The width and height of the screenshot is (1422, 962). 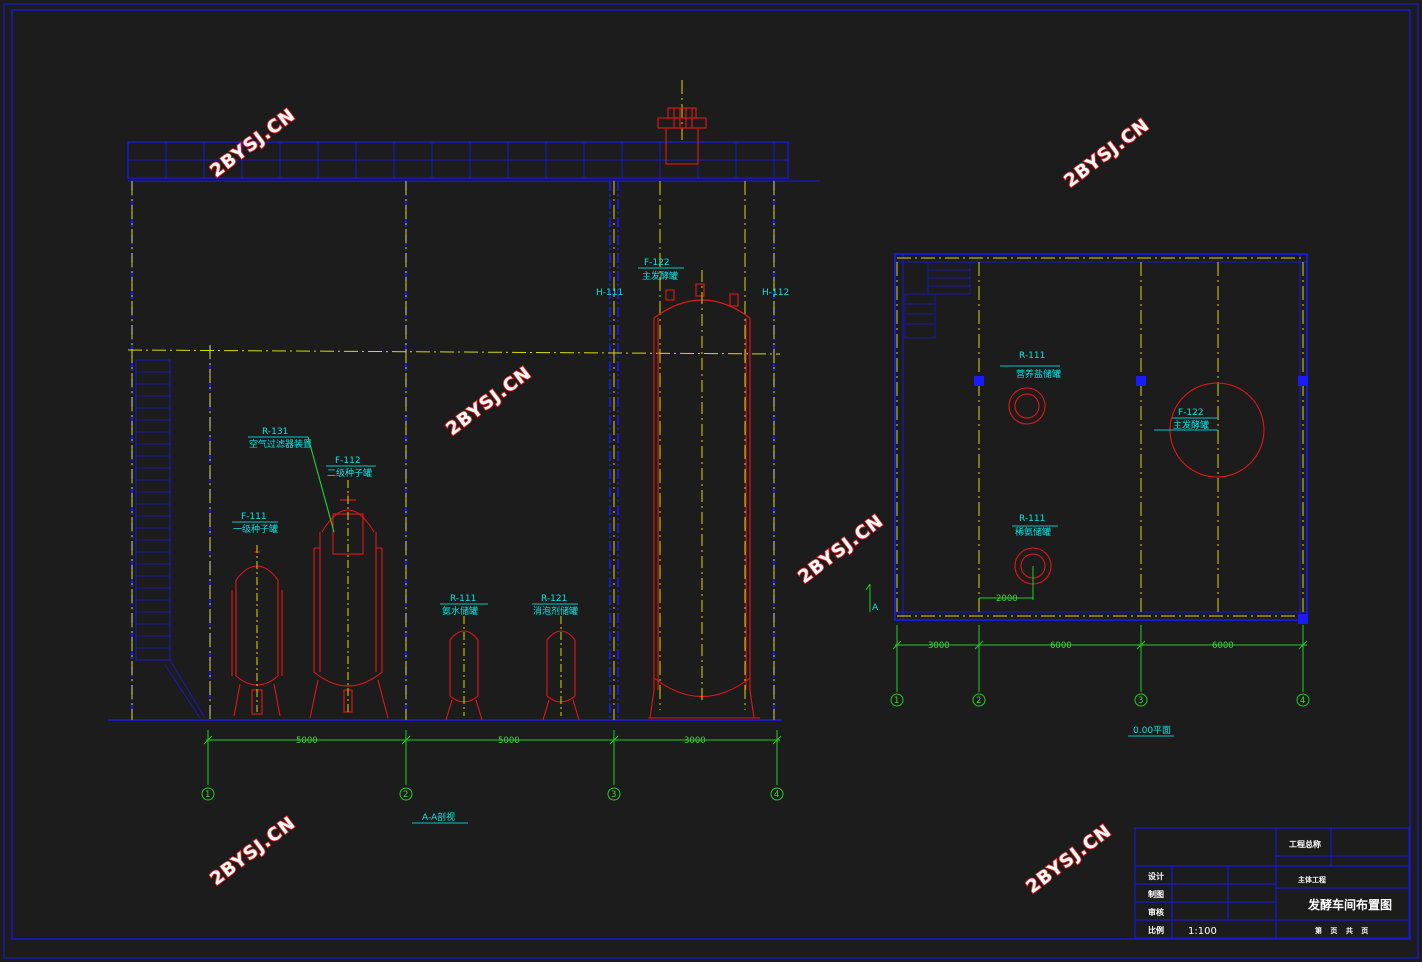 What do you see at coordinates (554, 599) in the screenshot?
I see `label-r121-code: R-121` at bounding box center [554, 599].